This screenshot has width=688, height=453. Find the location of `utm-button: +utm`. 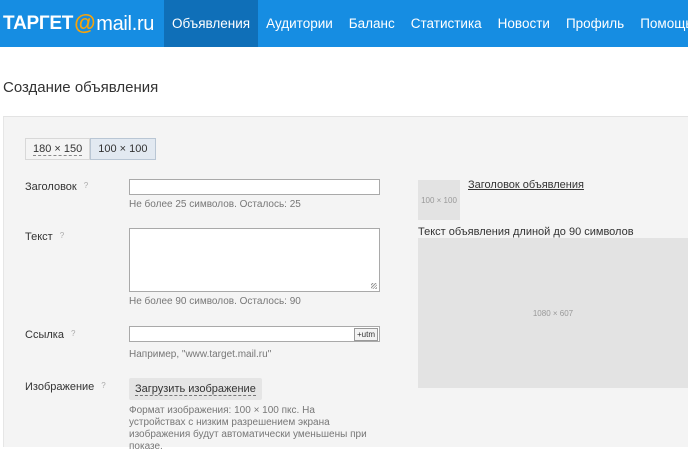

utm-button: +utm is located at coordinates (365, 334).